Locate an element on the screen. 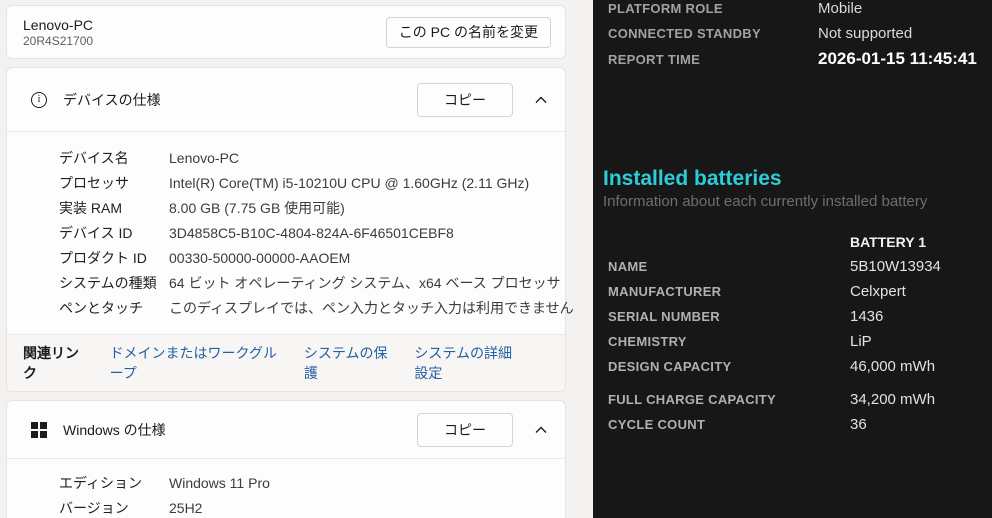  battery-row-cycle-count: CYCLE COUNT 36 is located at coordinates (800, 424).